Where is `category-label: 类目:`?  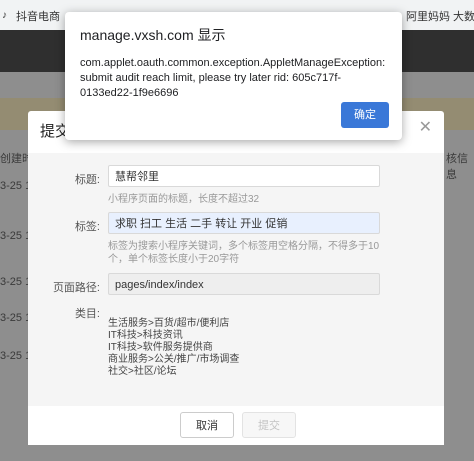
category-label: 类目: is located at coordinates (87, 314).